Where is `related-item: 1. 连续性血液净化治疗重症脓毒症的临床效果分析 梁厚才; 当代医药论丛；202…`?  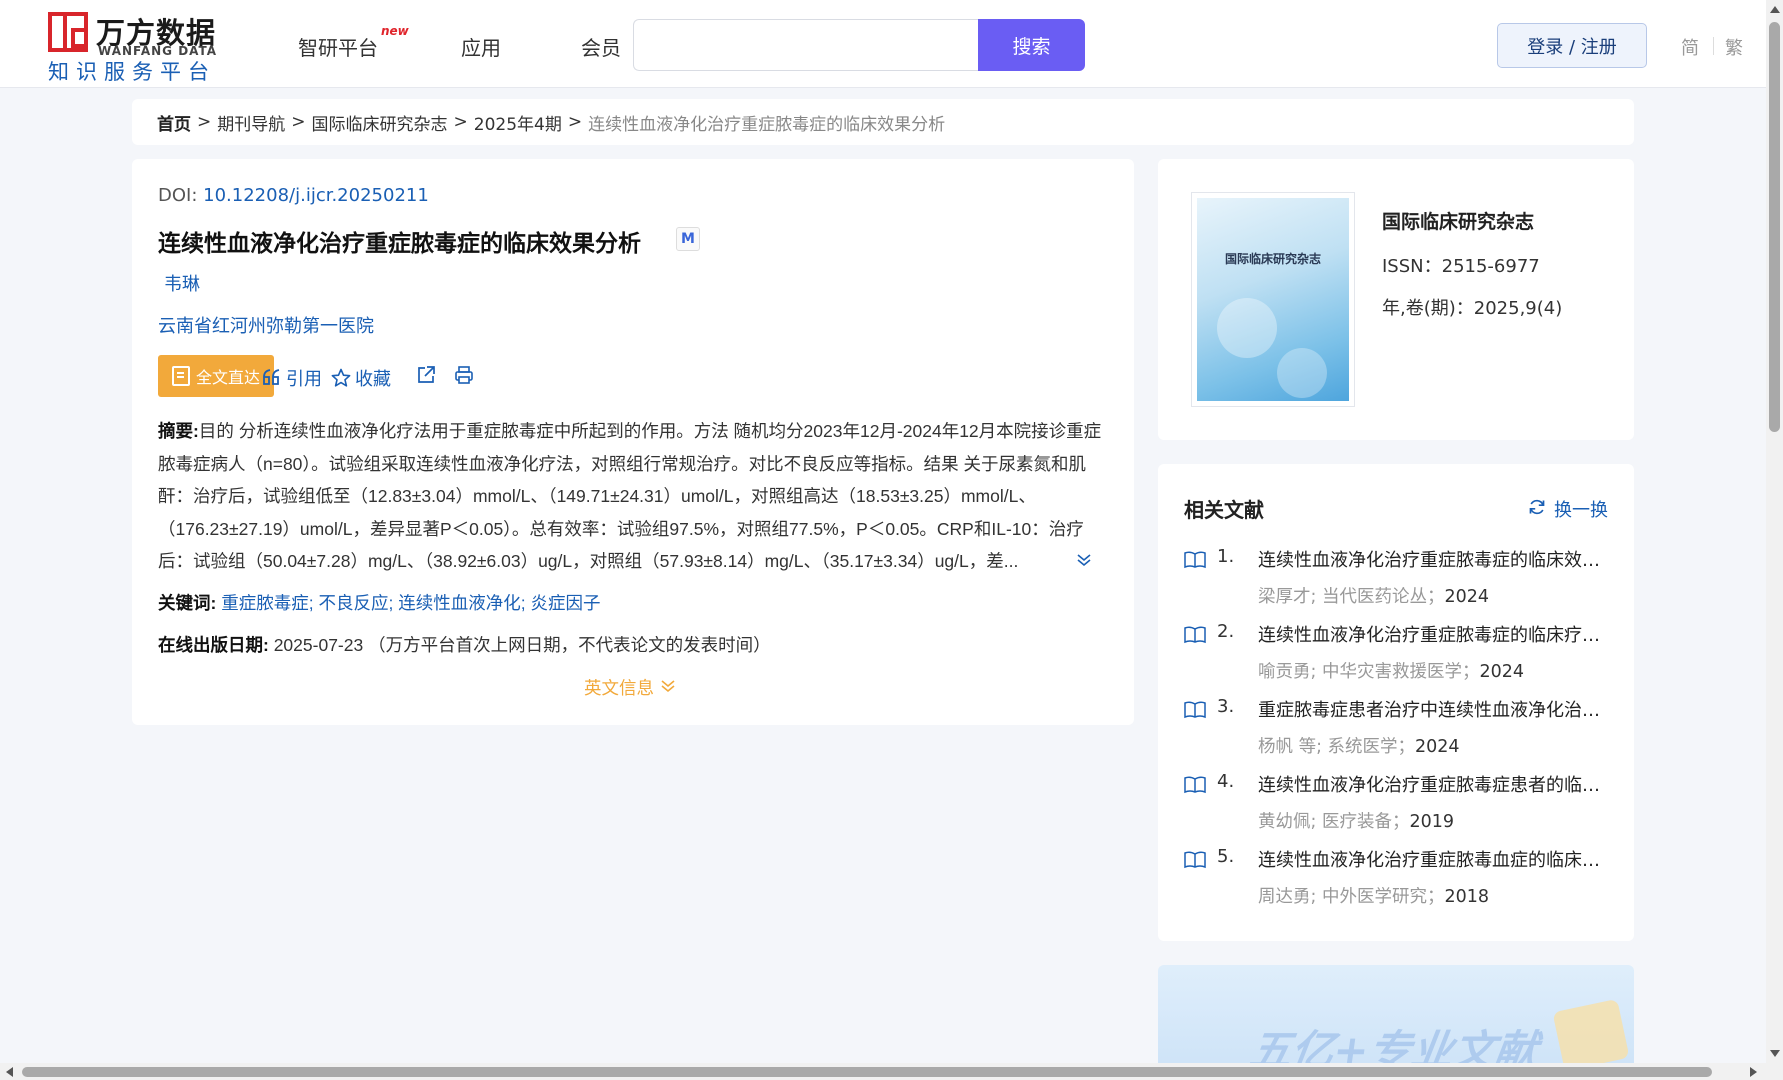 related-item: 1. 连续性血液净化治疗重症脓毒症的临床效果分析 梁厚才; 当代医药论丛；202… is located at coordinates (1399, 581).